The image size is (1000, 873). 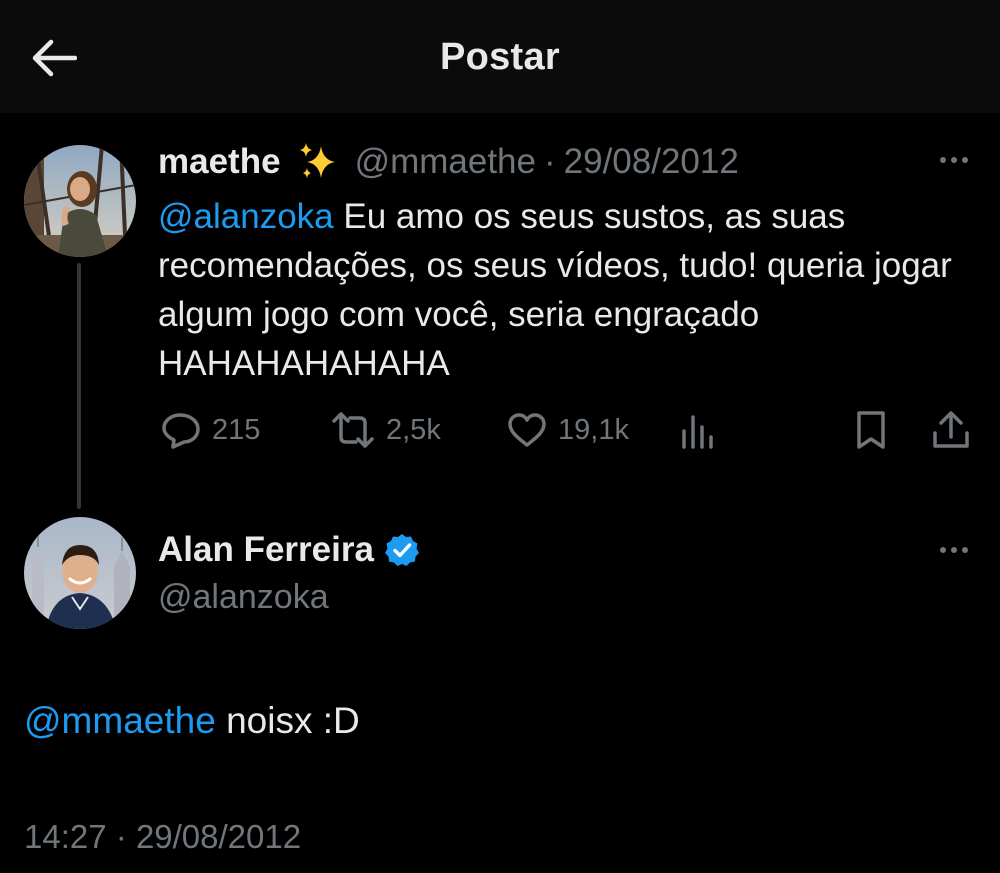 I want to click on share-icon, so click(x=951, y=429).